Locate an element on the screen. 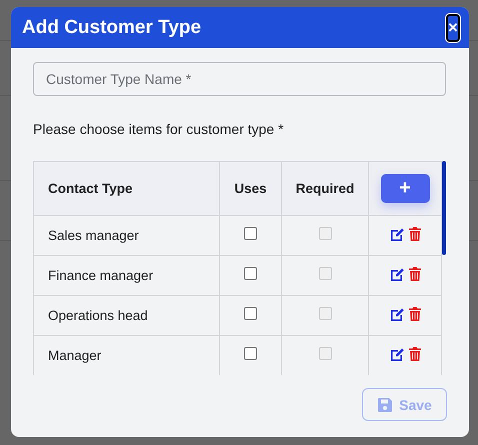  close-button: × is located at coordinates (453, 28).